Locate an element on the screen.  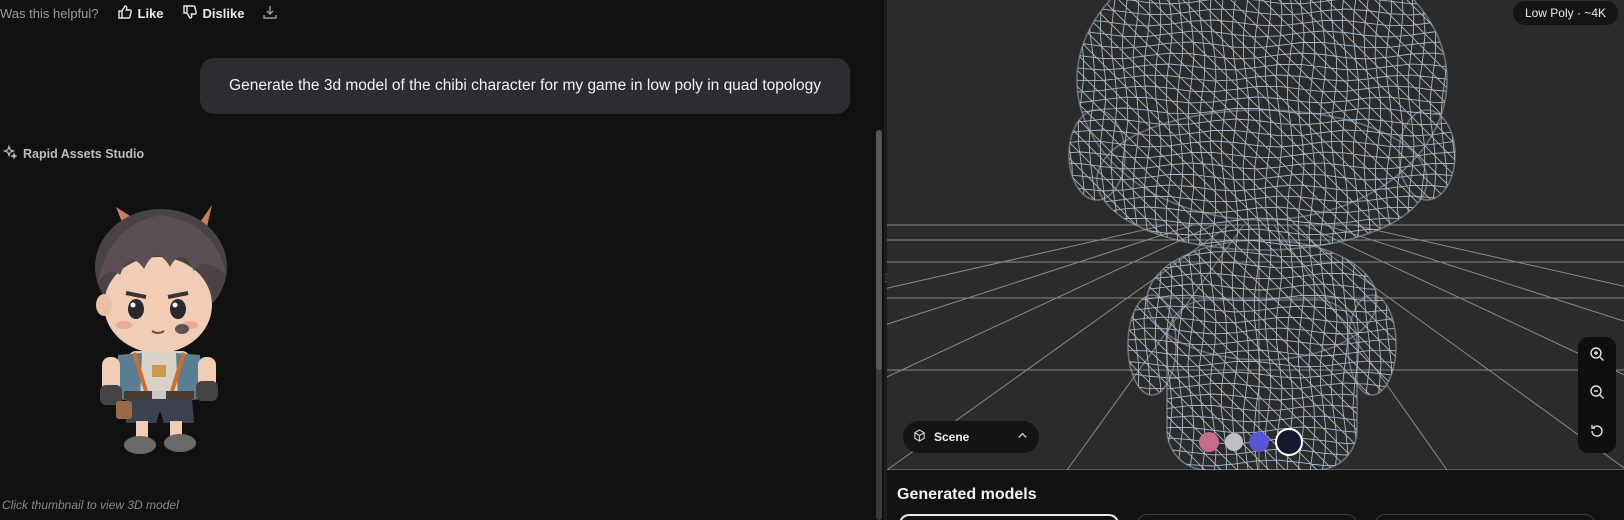
sparkle-icon is located at coordinates (10, 153).